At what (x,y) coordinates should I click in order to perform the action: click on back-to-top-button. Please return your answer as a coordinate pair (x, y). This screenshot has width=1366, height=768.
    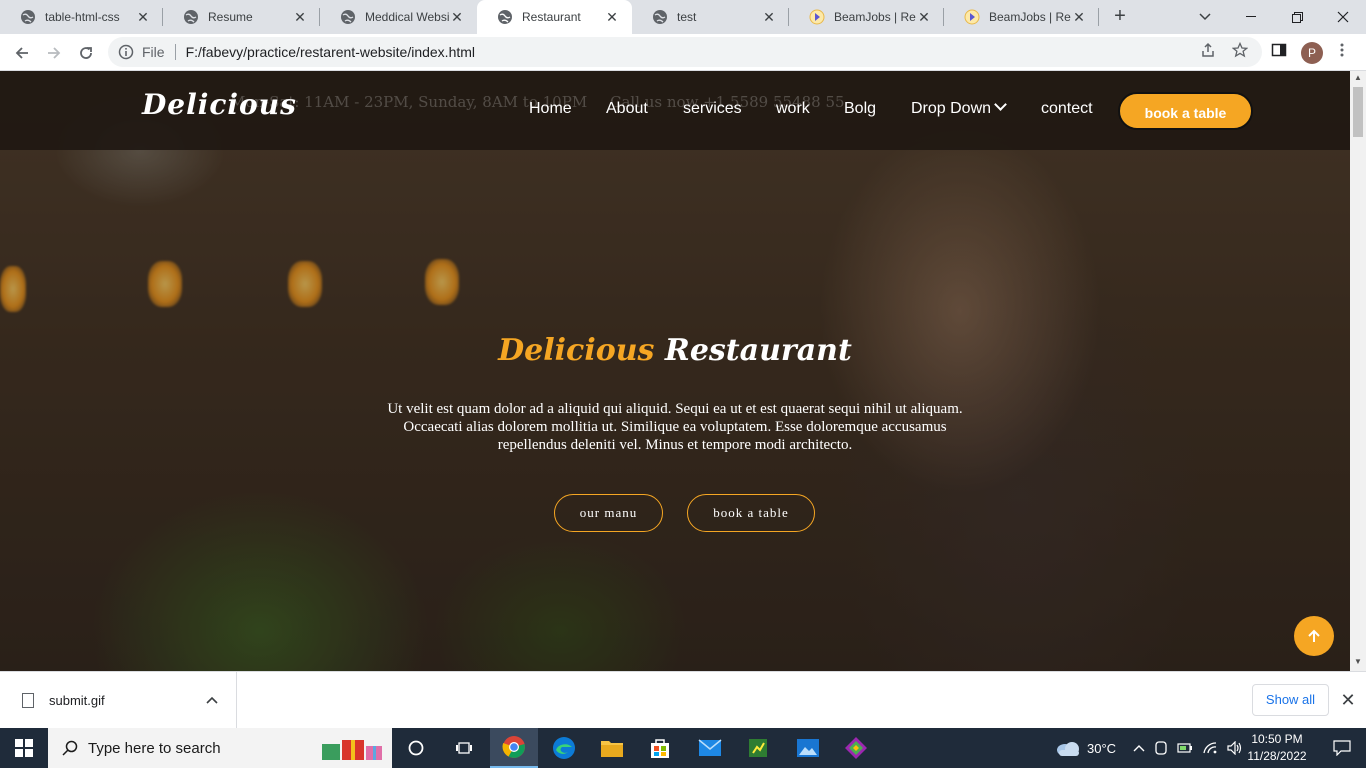
    Looking at the image, I should click on (1314, 636).